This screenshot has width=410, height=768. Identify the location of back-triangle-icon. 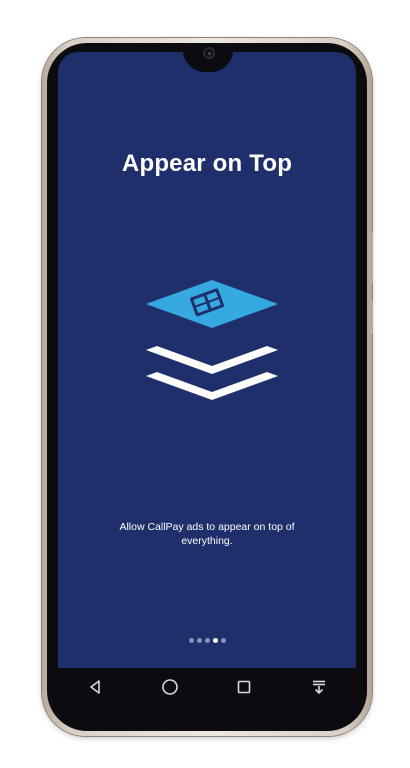
(95, 687).